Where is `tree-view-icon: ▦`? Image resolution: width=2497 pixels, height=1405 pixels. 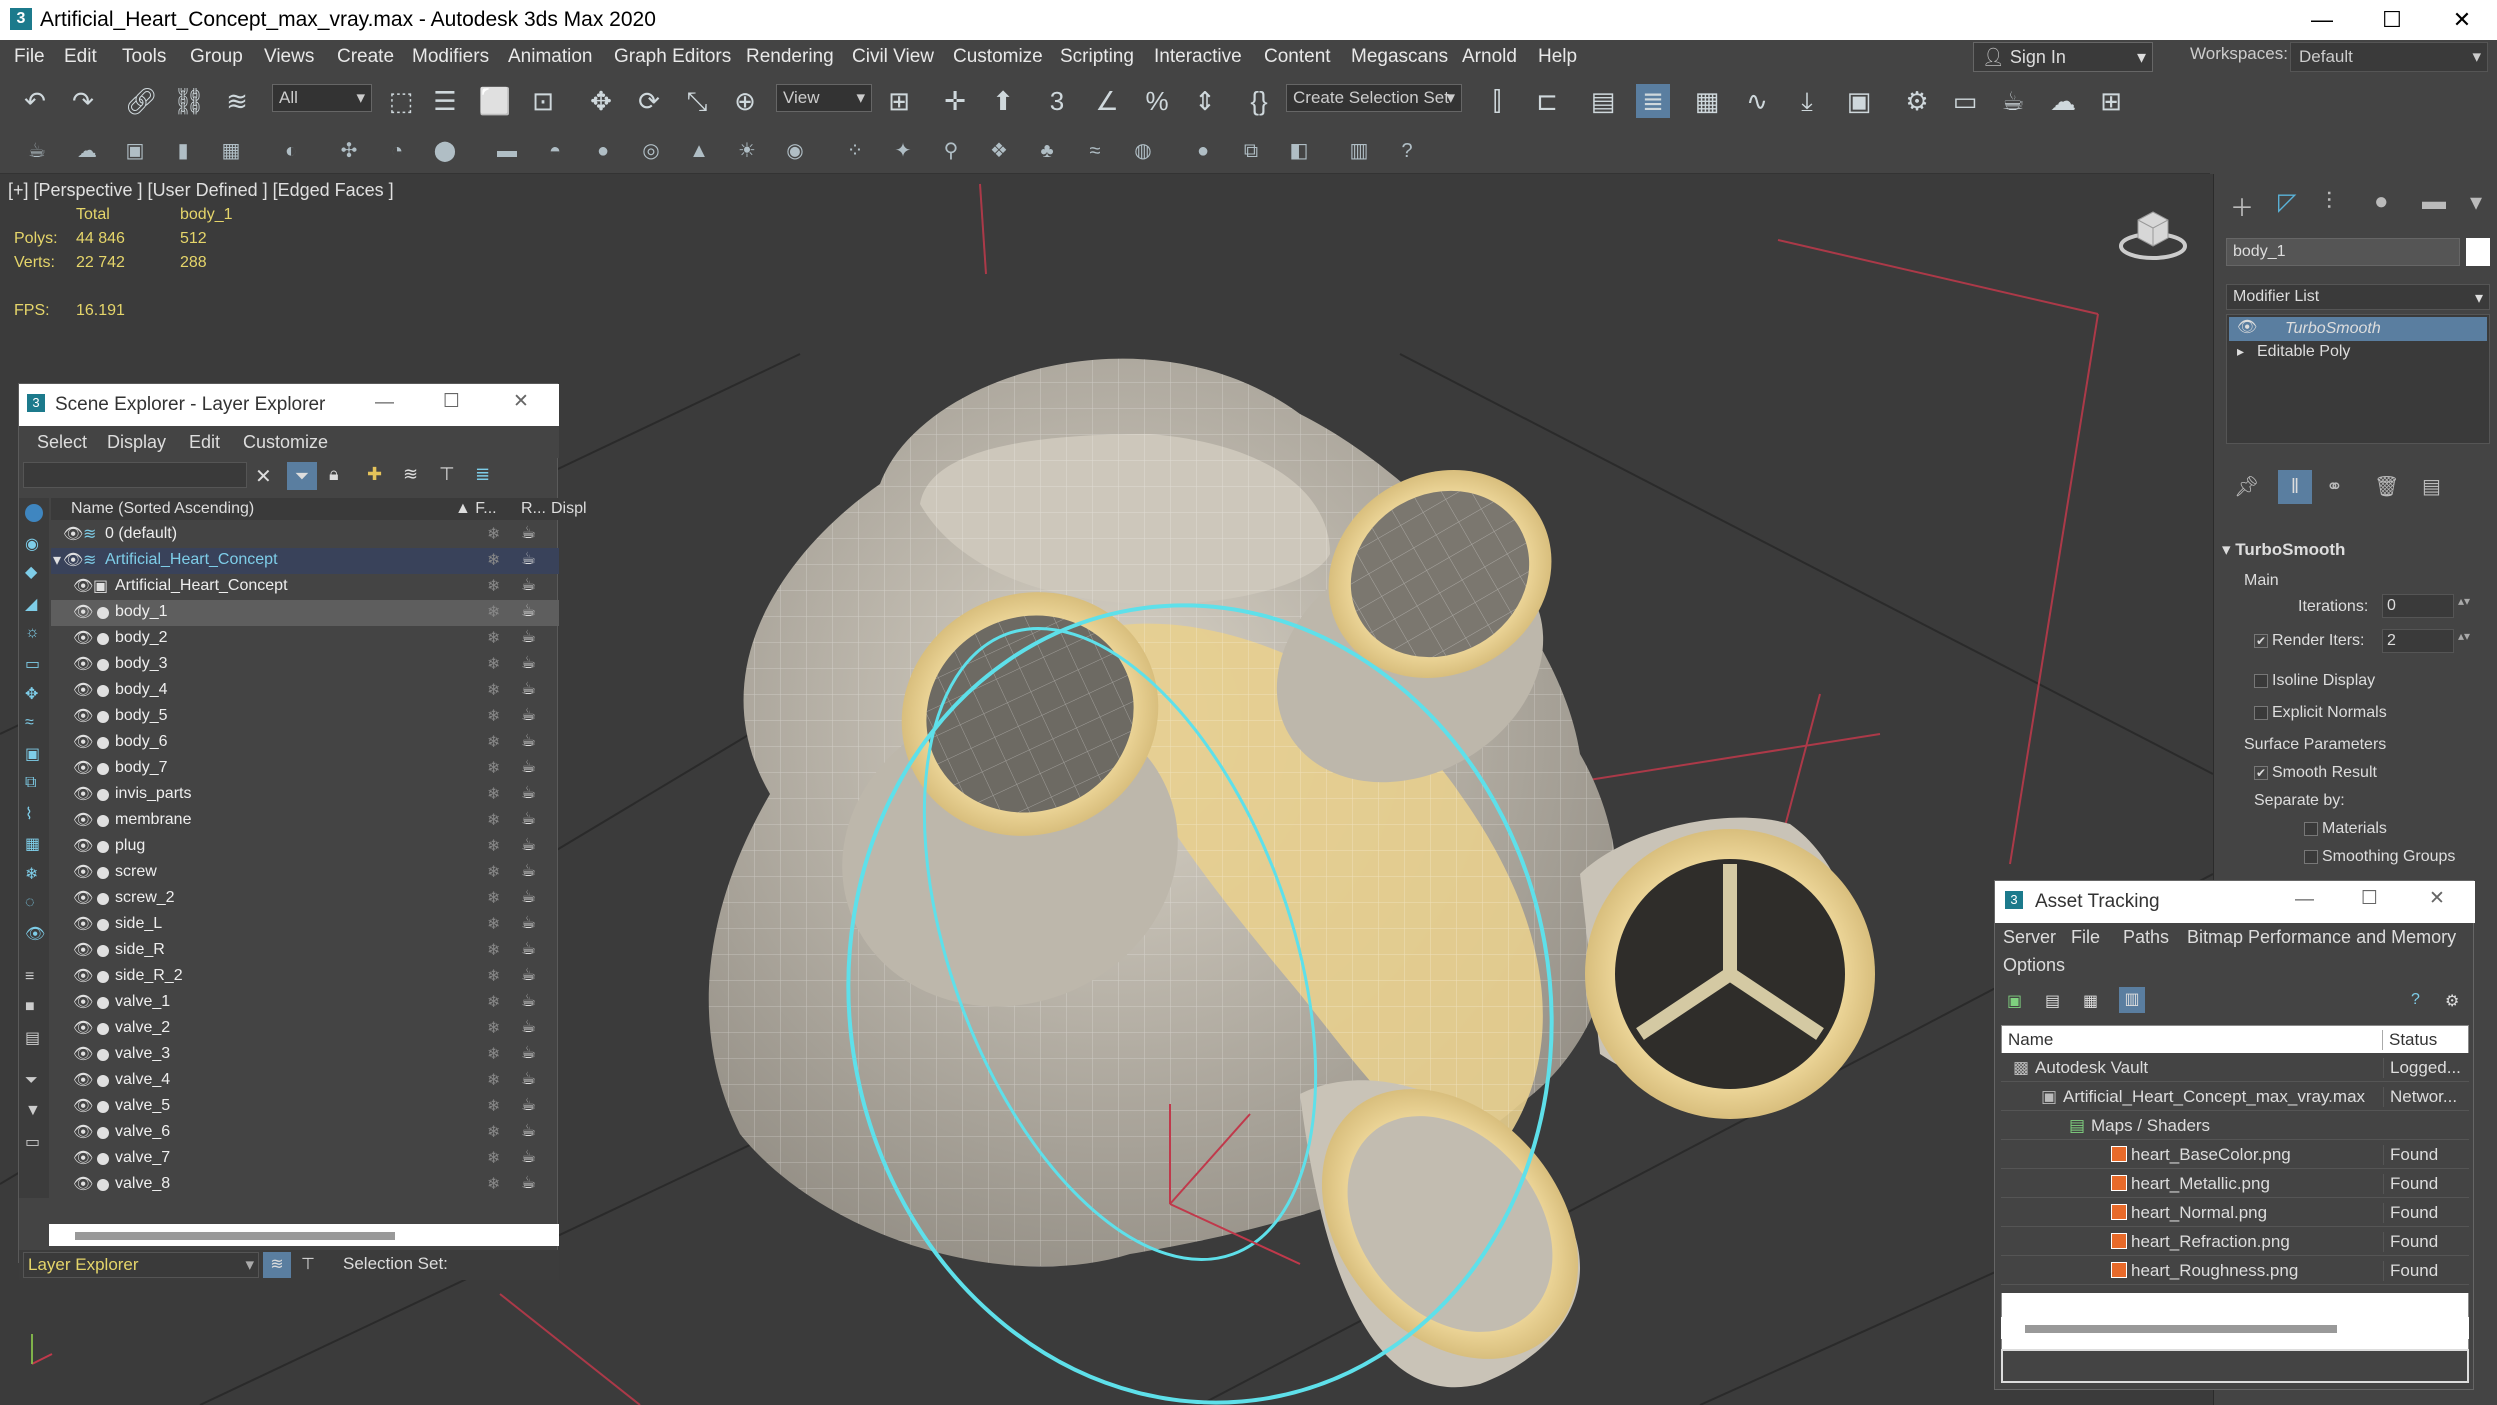 tree-view-icon: ▦ is located at coordinates (2090, 1001).